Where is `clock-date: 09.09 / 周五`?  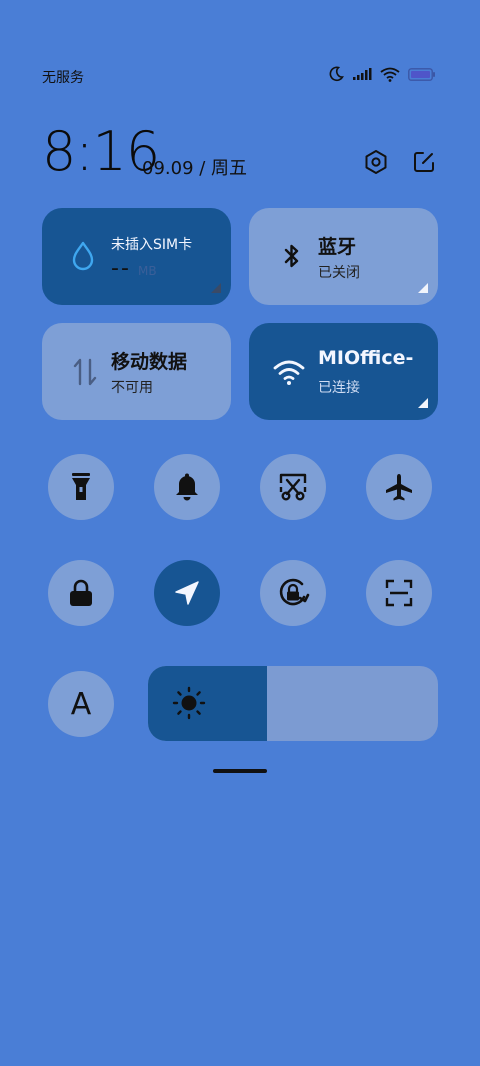 clock-date: 09.09 / 周五 is located at coordinates (195, 168).